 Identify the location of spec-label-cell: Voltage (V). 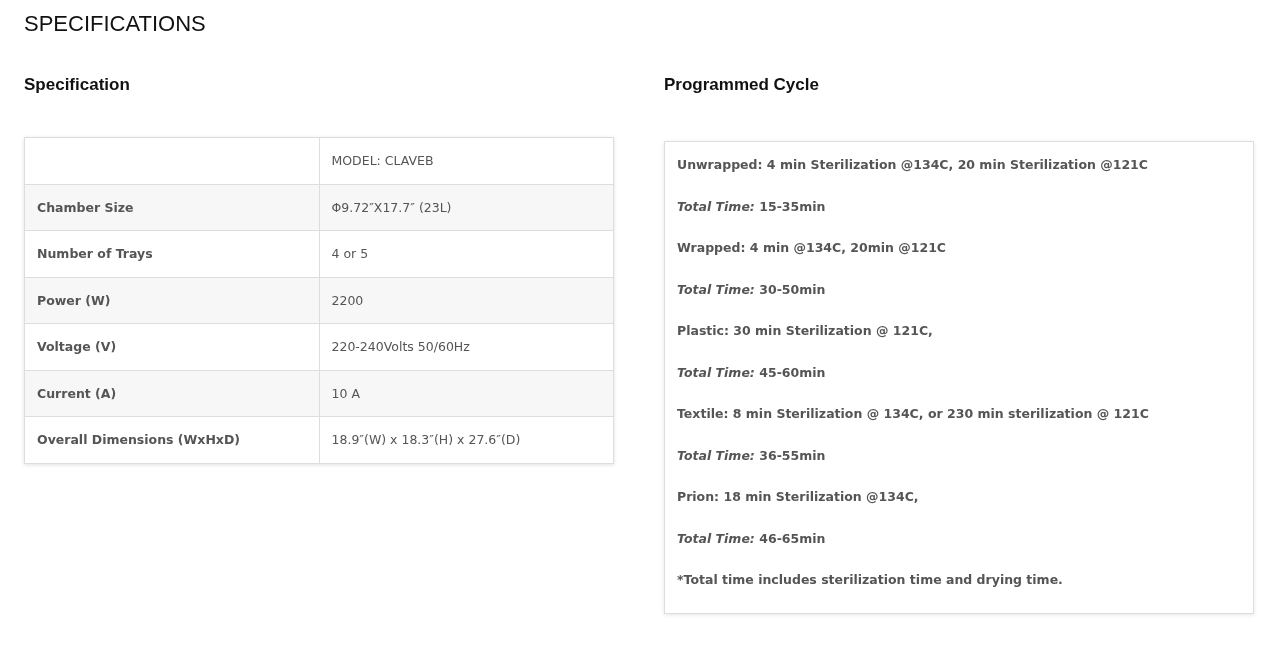
(171, 346).